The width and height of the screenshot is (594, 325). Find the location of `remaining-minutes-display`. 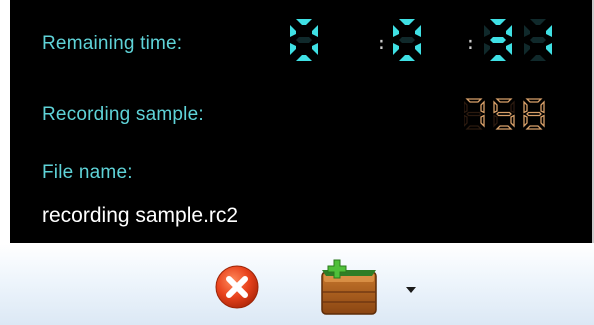

remaining-minutes-display is located at coordinates (413, 40).